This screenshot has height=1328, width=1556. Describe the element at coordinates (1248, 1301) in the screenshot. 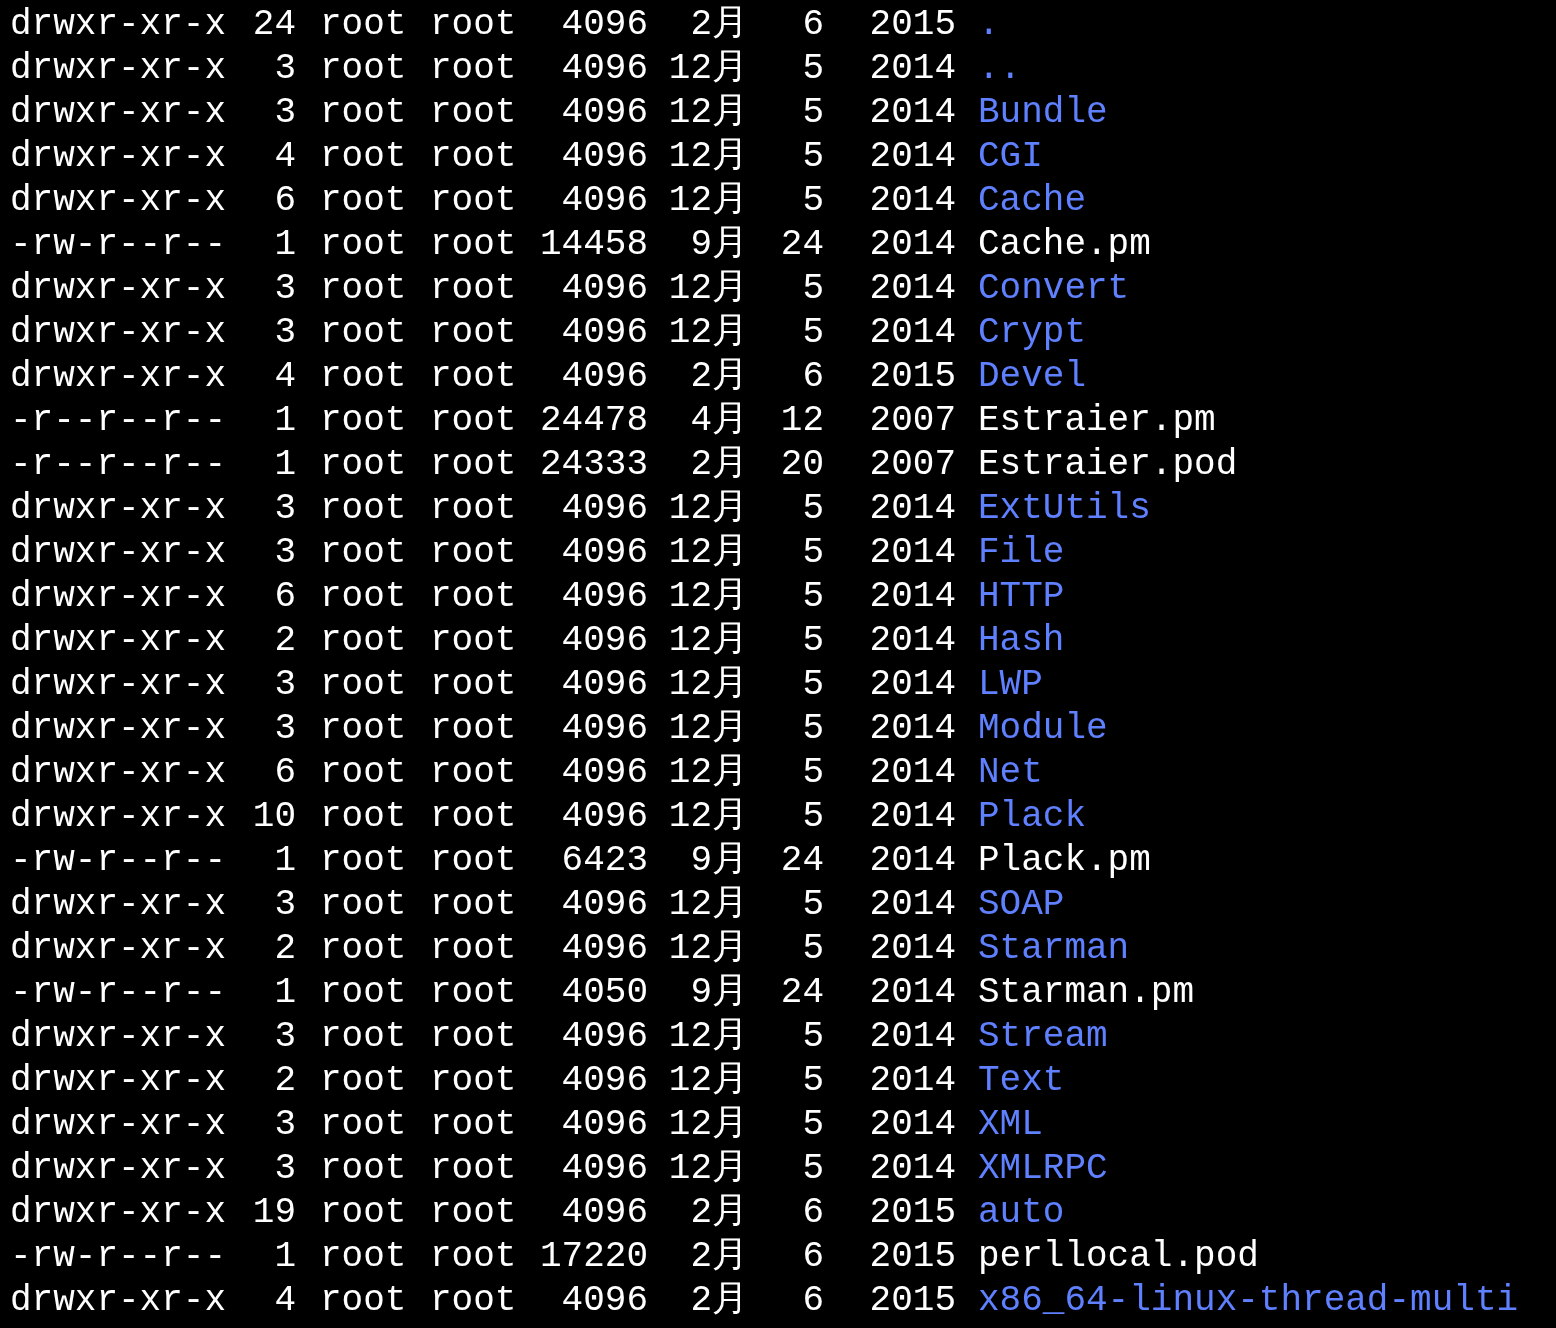

I see `directory-name: x86_64-linux-thread-multi` at that location.